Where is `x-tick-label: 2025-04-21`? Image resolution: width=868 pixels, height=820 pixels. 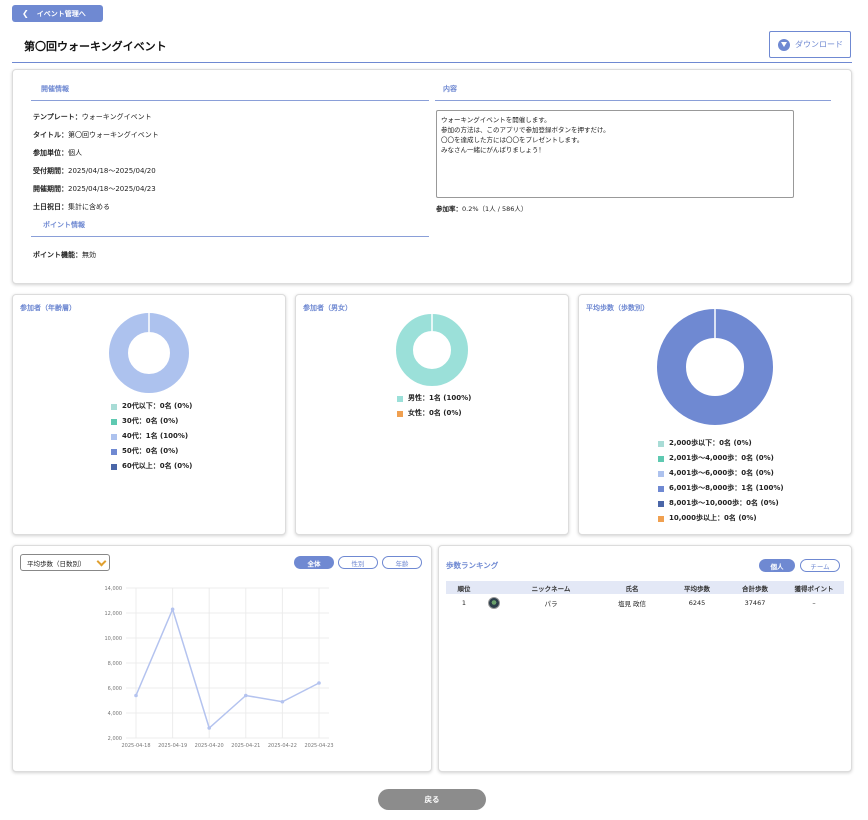 x-tick-label: 2025-04-21 is located at coordinates (245, 746).